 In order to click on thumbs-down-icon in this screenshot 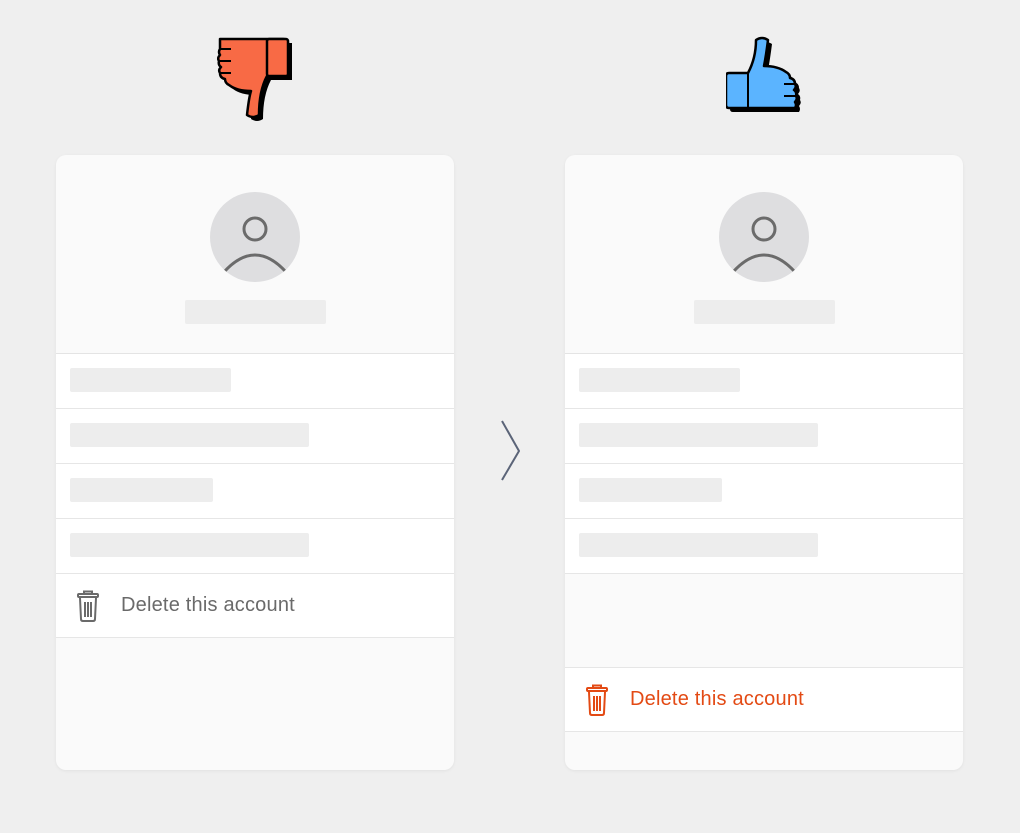, I will do `click(257, 81)`.